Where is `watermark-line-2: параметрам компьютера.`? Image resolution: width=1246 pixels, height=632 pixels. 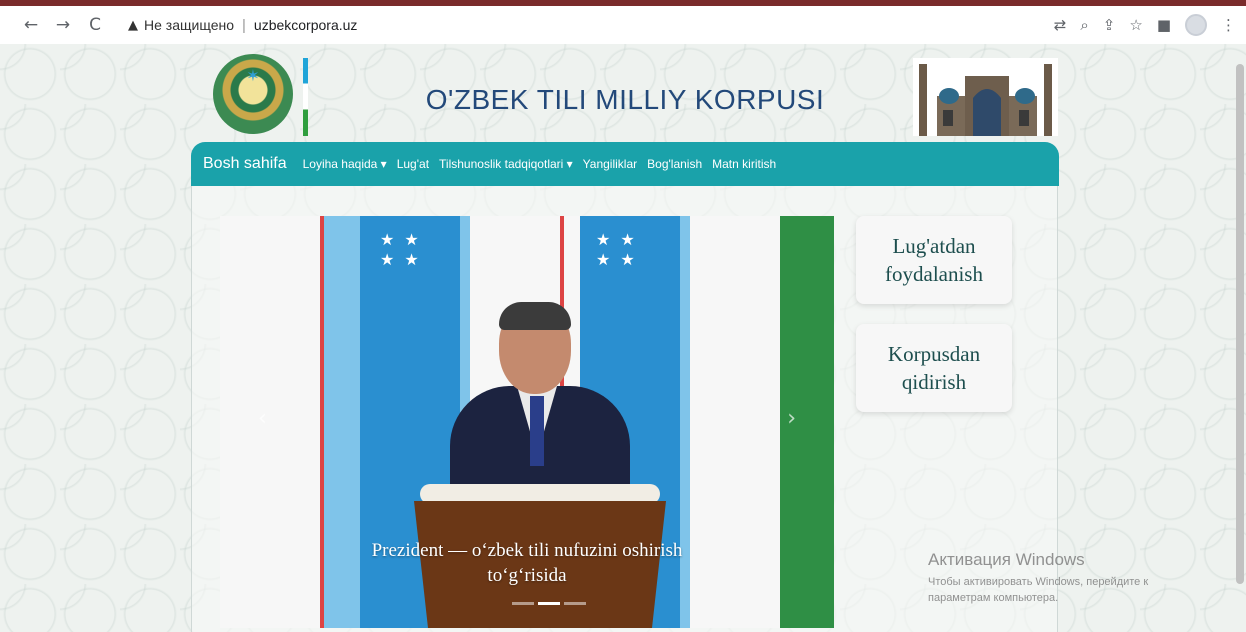 watermark-line-2: параметрам компьютера. is located at coordinates (993, 598).